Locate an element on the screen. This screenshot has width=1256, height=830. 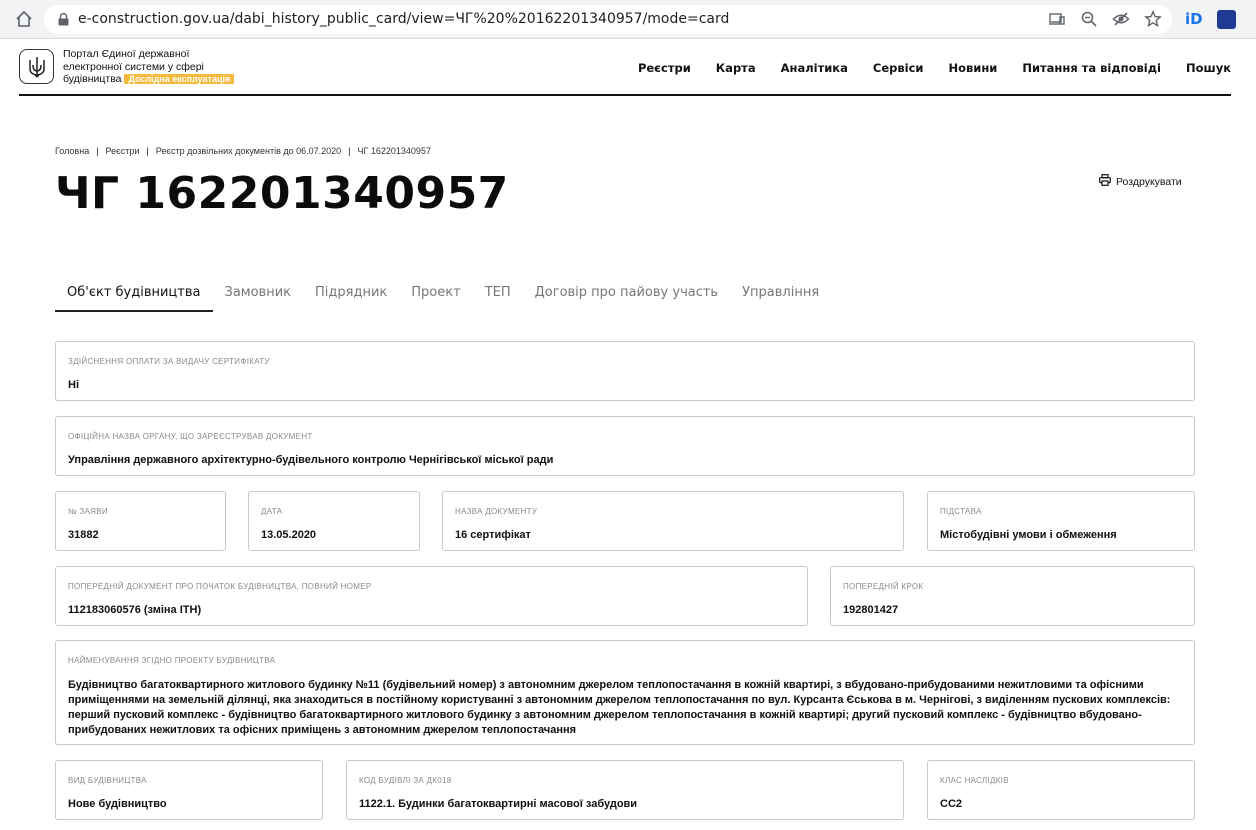
field-label: Назва документу is located at coordinates (496, 511).